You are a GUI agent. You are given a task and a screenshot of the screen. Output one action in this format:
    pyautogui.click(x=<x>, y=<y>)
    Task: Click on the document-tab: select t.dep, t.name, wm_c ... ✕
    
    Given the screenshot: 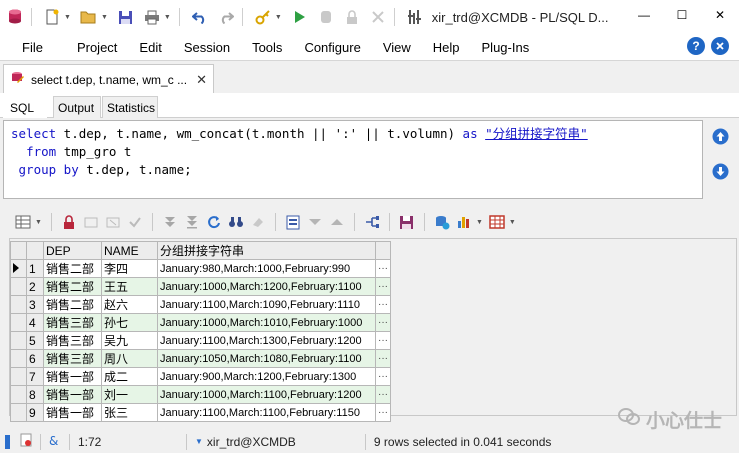 What is the action you would take?
    pyautogui.click(x=108, y=79)
    